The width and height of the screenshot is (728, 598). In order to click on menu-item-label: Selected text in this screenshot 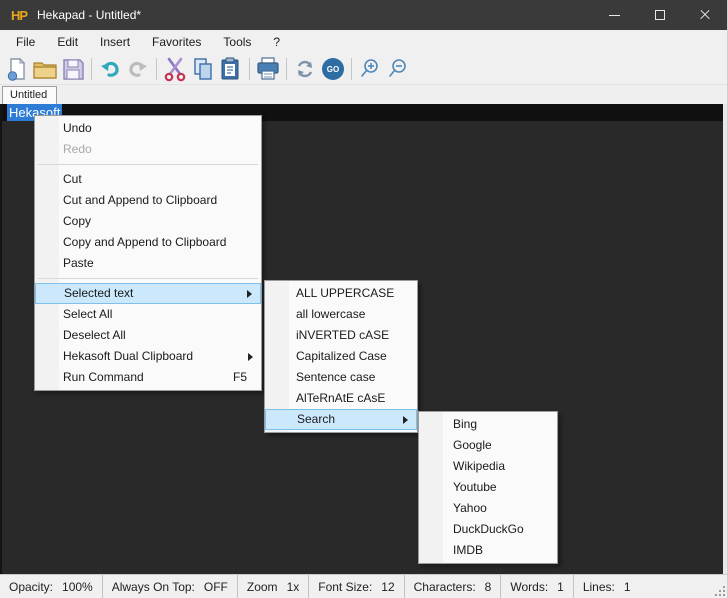, I will do `click(99, 293)`.